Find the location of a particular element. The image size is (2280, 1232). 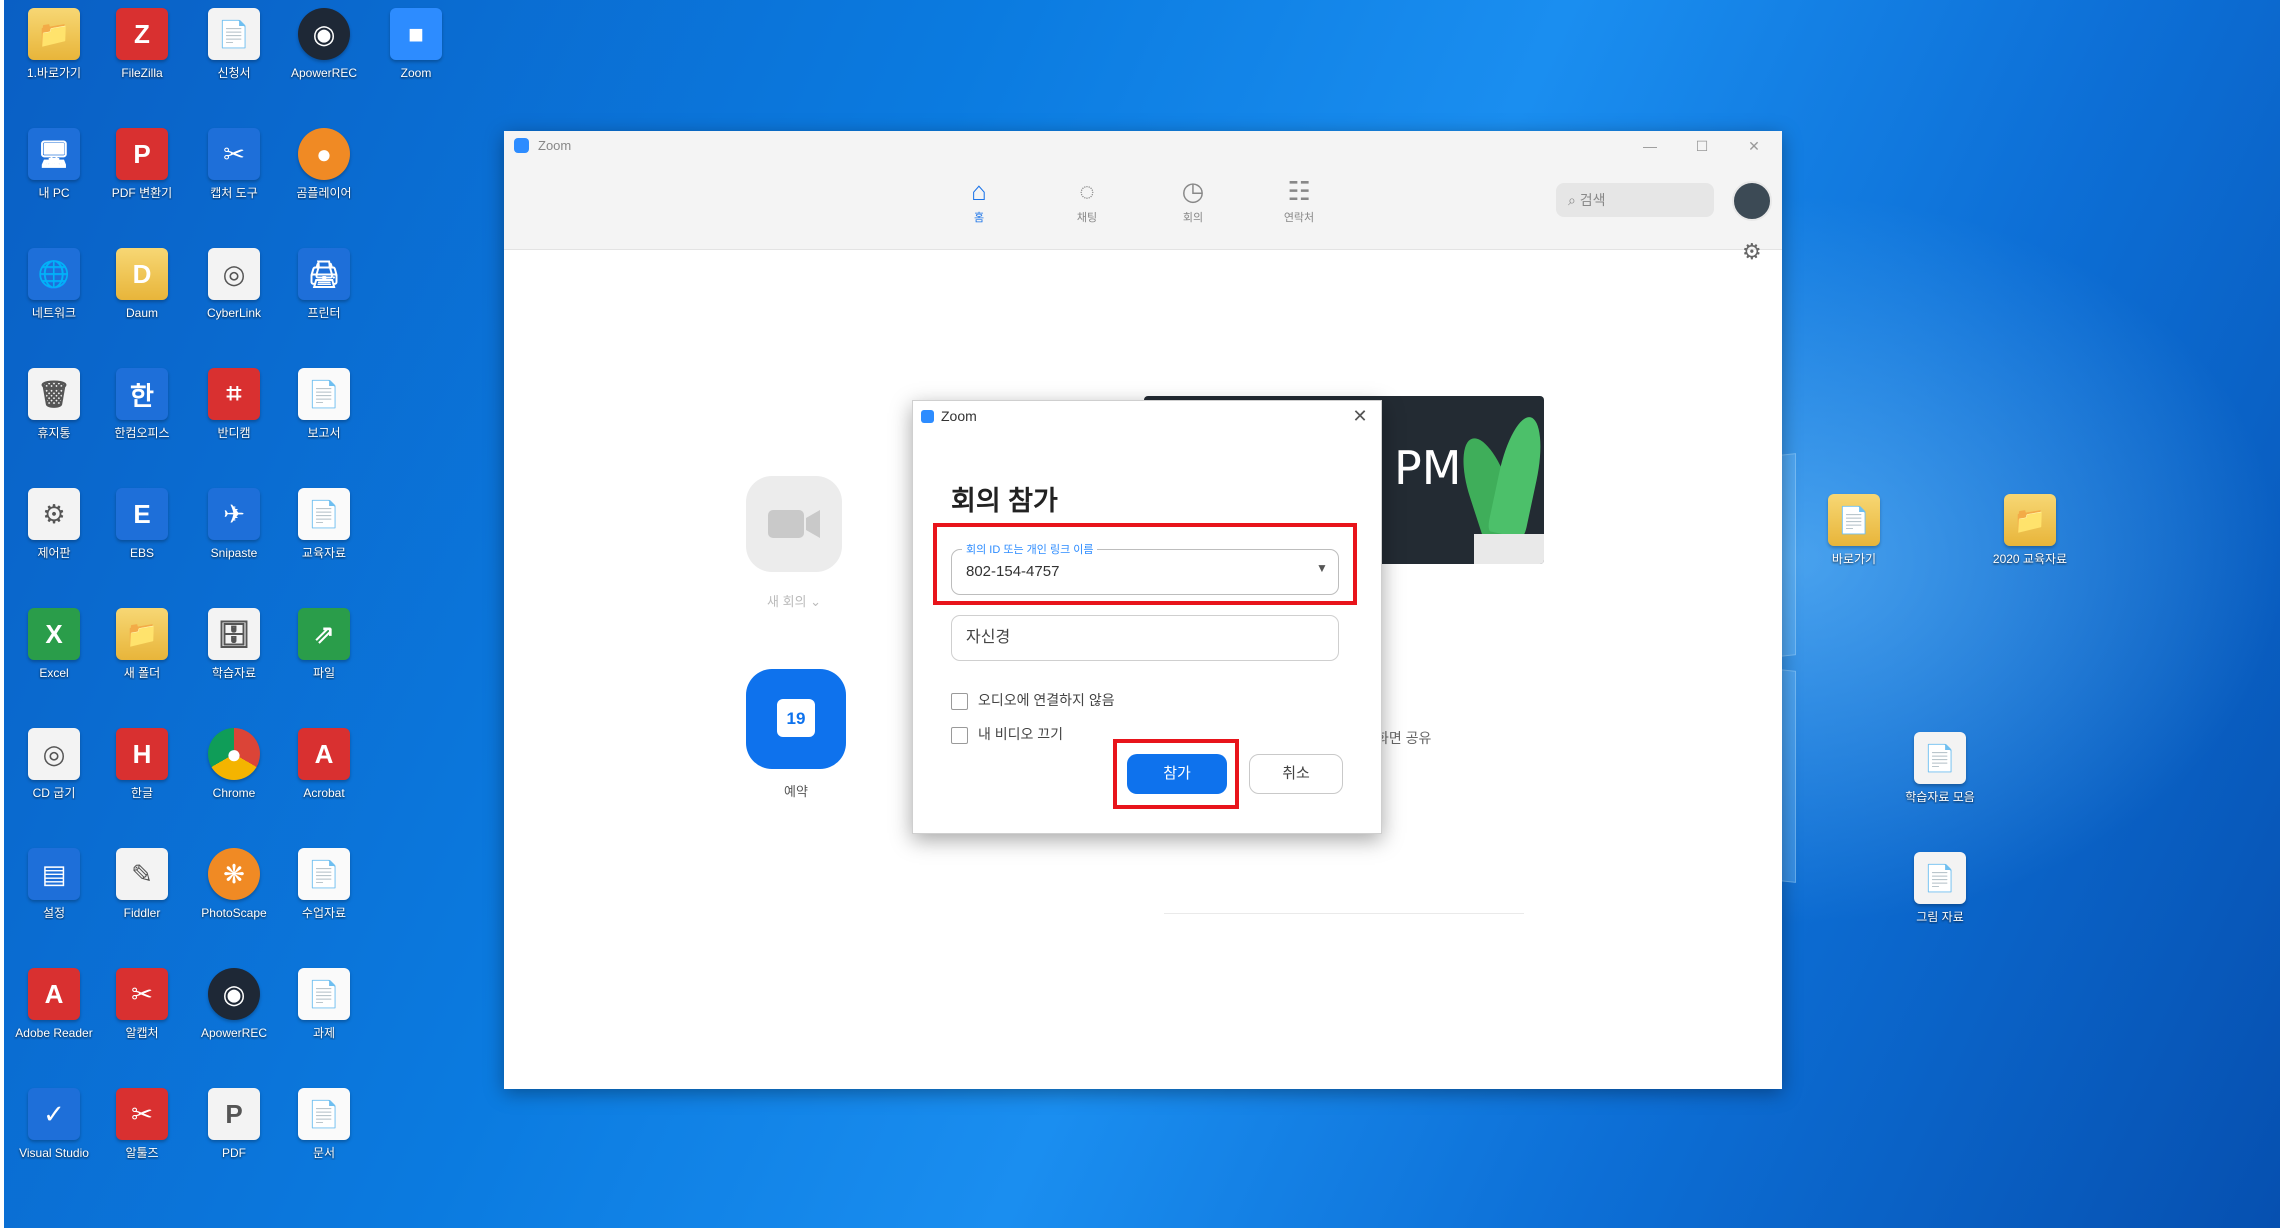

name-input: 자신경 is located at coordinates (1145, 638).